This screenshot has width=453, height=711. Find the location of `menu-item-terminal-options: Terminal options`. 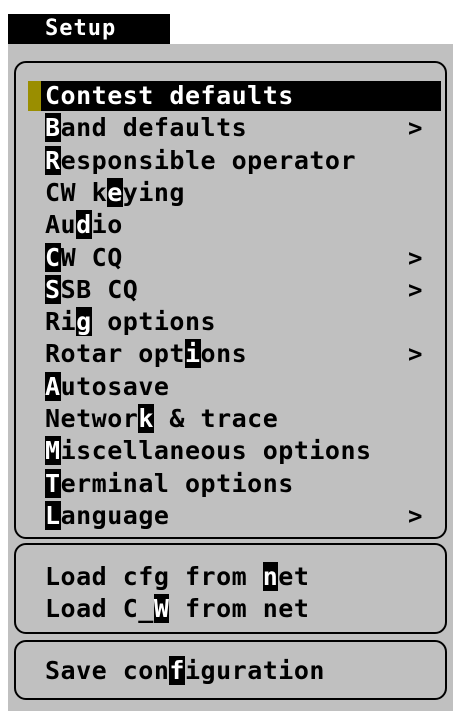

menu-item-terminal-options: Terminal options is located at coordinates (242, 483).